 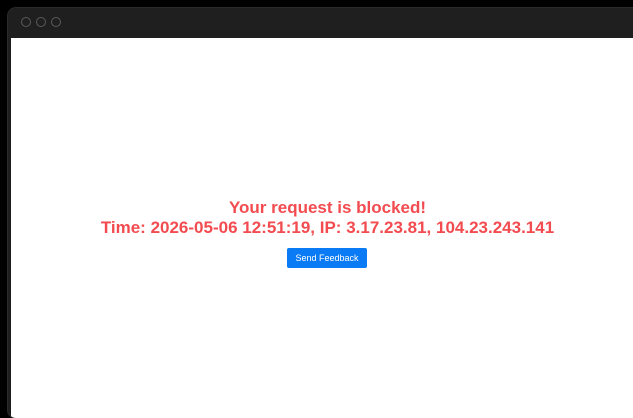 I want to click on close-icon, so click(x=26, y=22).